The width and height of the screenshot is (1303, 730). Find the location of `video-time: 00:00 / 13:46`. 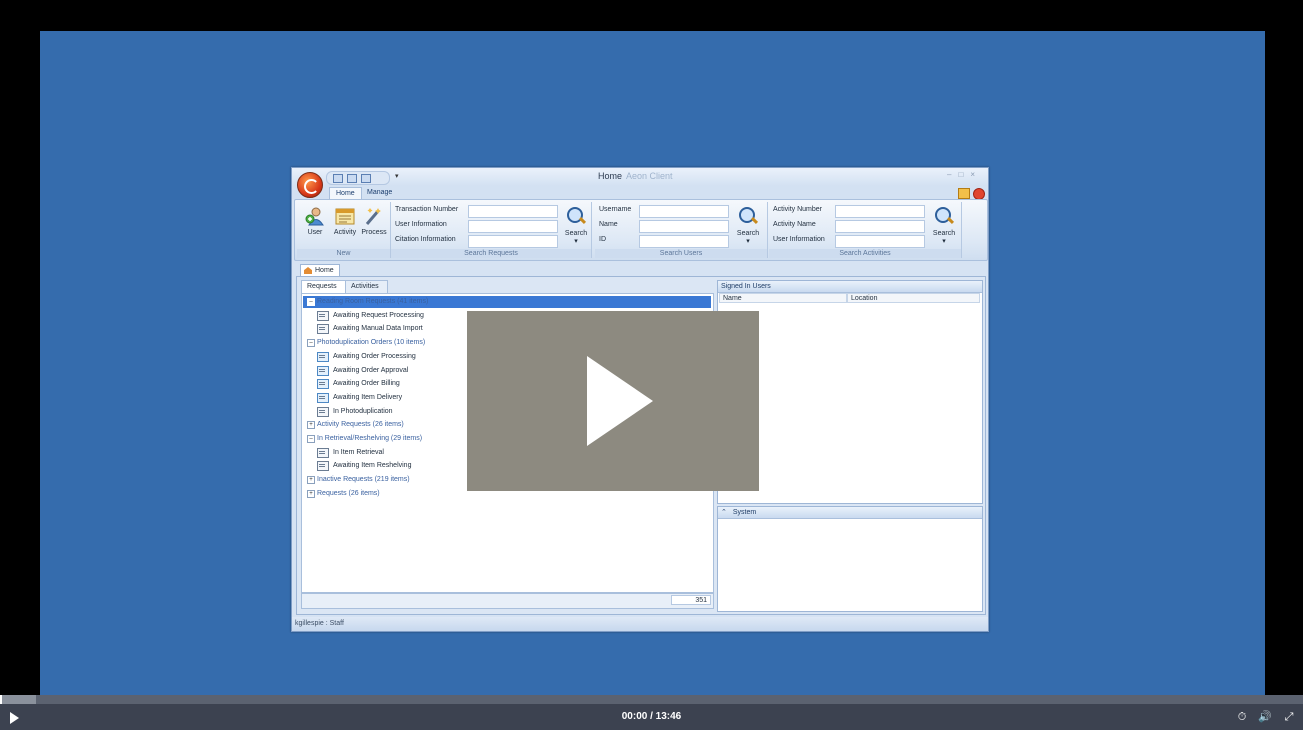

video-time: 00:00 / 13:46 is located at coordinates (651, 716).